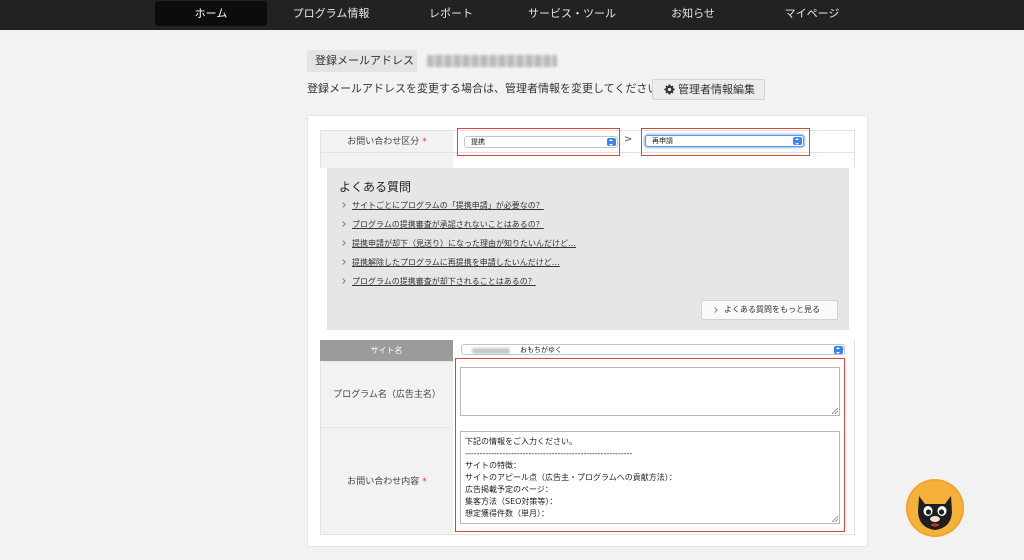 This screenshot has width=1024, height=560. Describe the element at coordinates (724, 141) in the screenshot. I see `subcategory-select: 再申請` at that location.